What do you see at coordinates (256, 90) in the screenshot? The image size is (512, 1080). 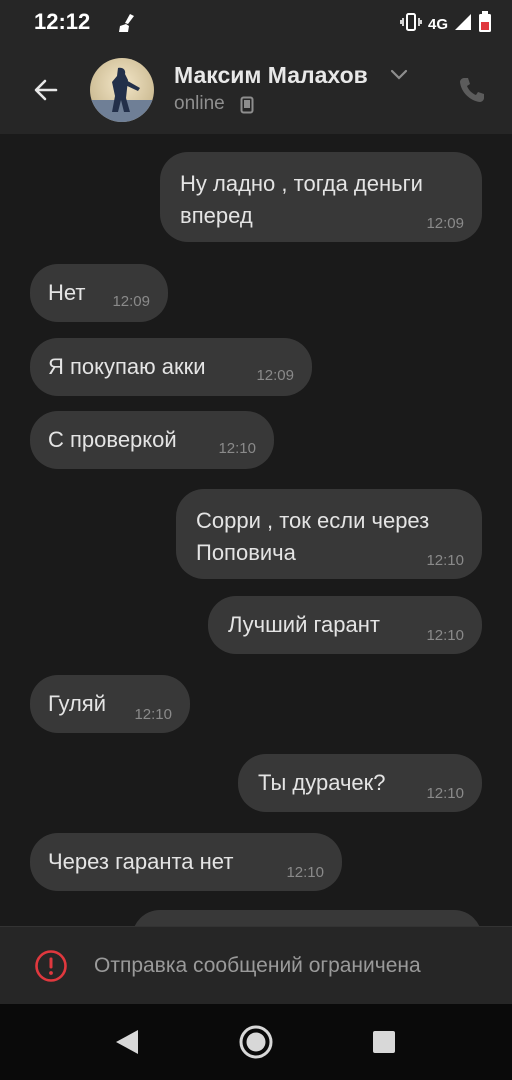 I see `chat-header: Максим Малахов online` at bounding box center [256, 90].